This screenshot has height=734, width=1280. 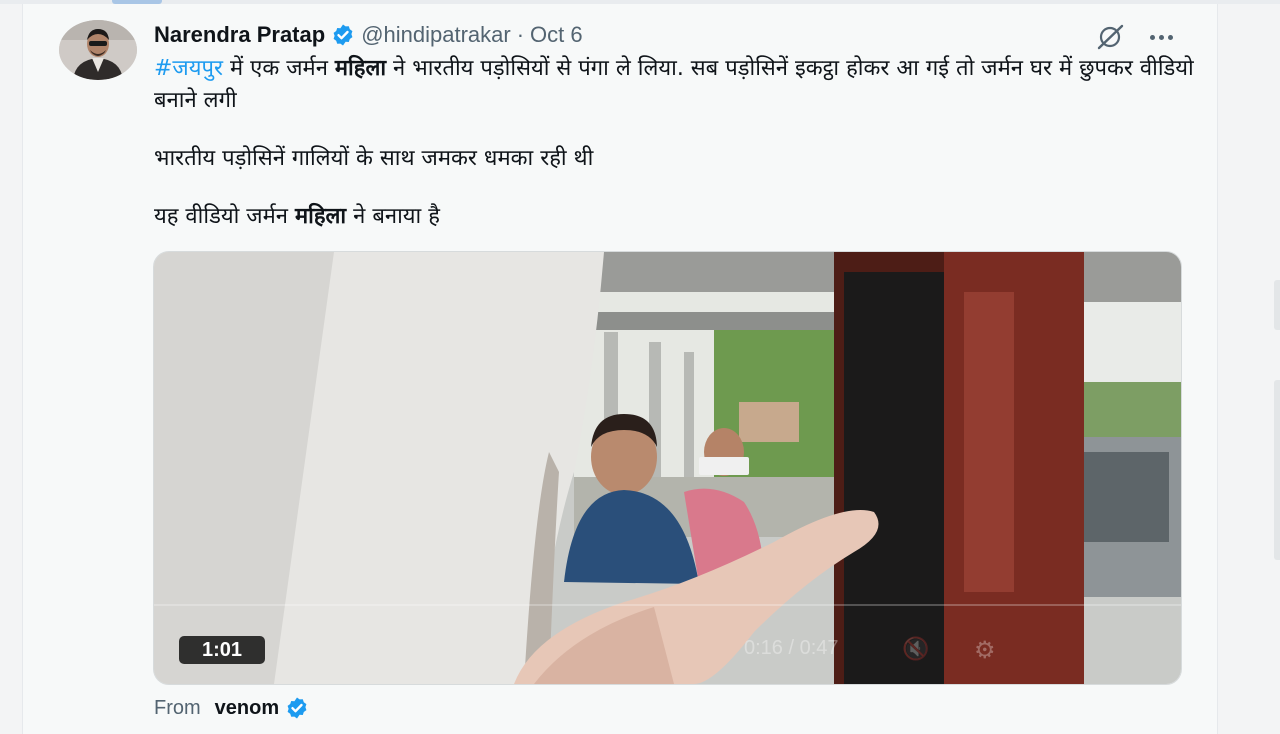 What do you see at coordinates (188, 68) in the screenshot?
I see `hashtag-link: #जयपुर` at bounding box center [188, 68].